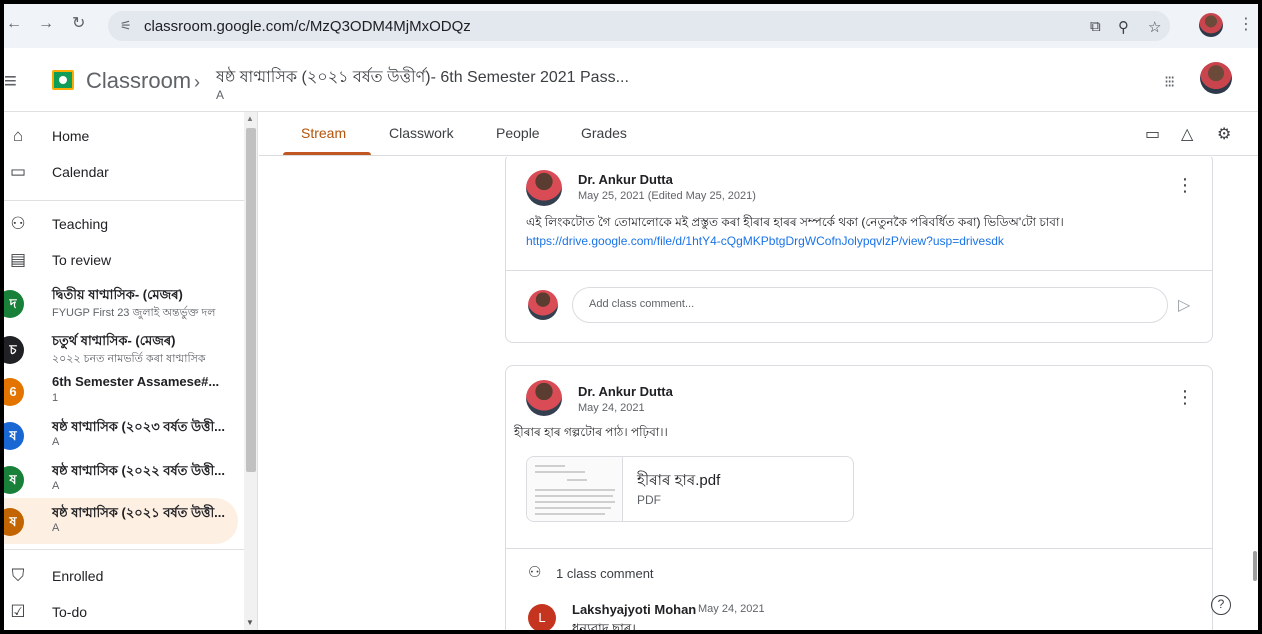  Describe the element at coordinates (124, 260) in the screenshot. I see `sidebar-item-to-review: ▤ To review` at that location.